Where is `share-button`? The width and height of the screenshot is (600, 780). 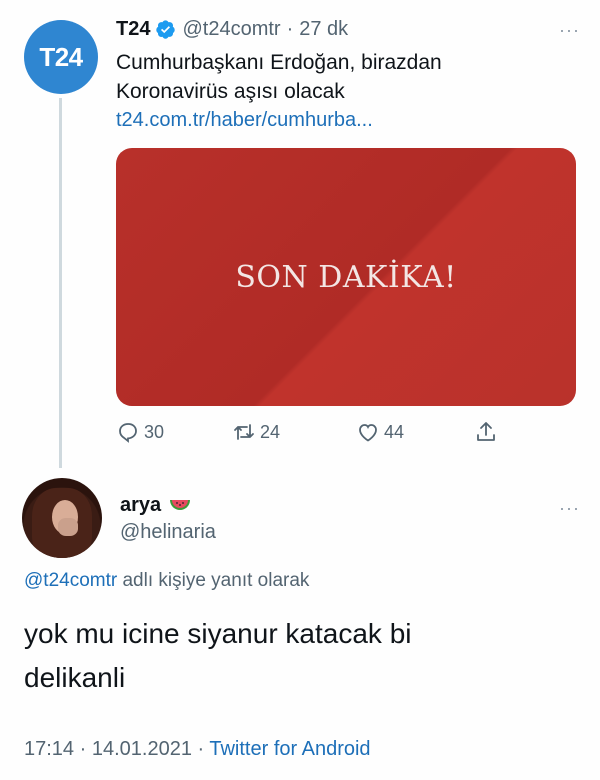
share-button is located at coordinates (488, 432).